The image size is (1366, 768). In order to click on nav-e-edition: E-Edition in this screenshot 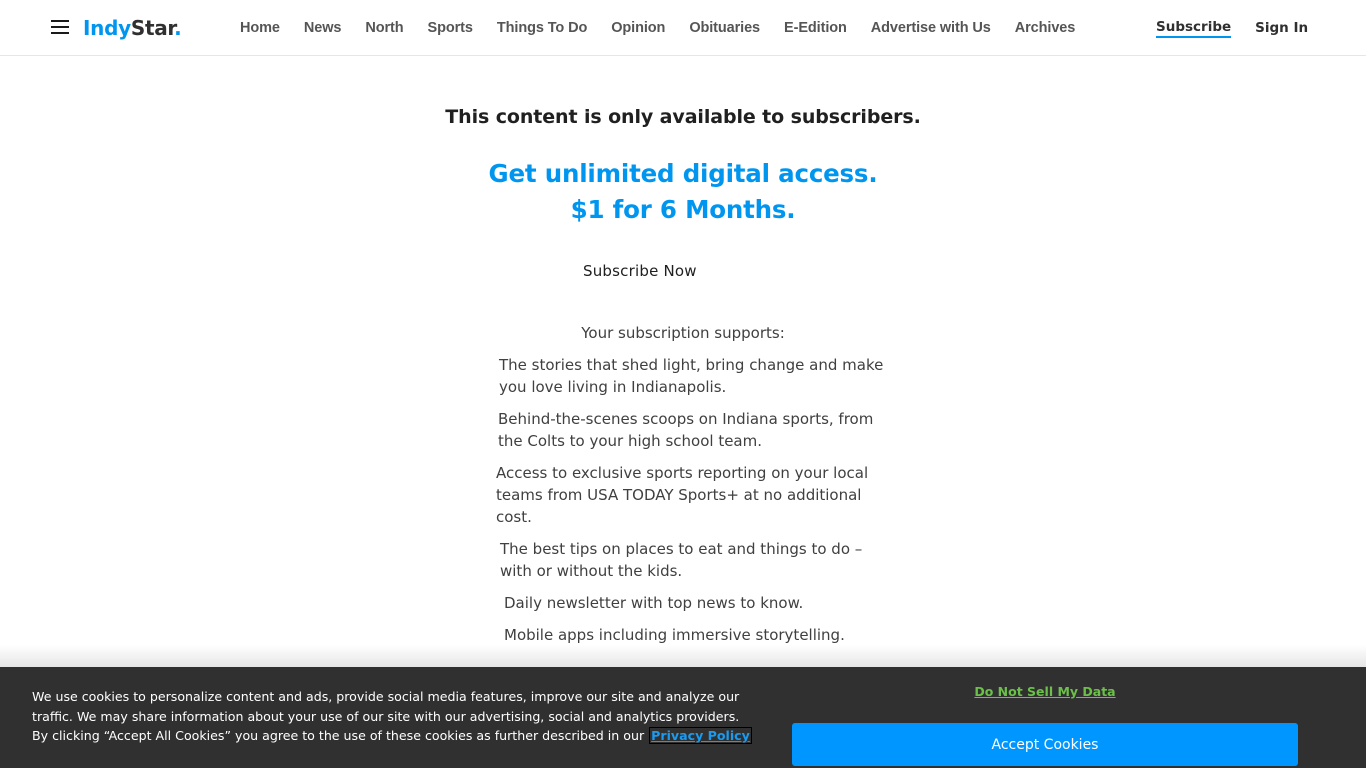, I will do `click(815, 28)`.